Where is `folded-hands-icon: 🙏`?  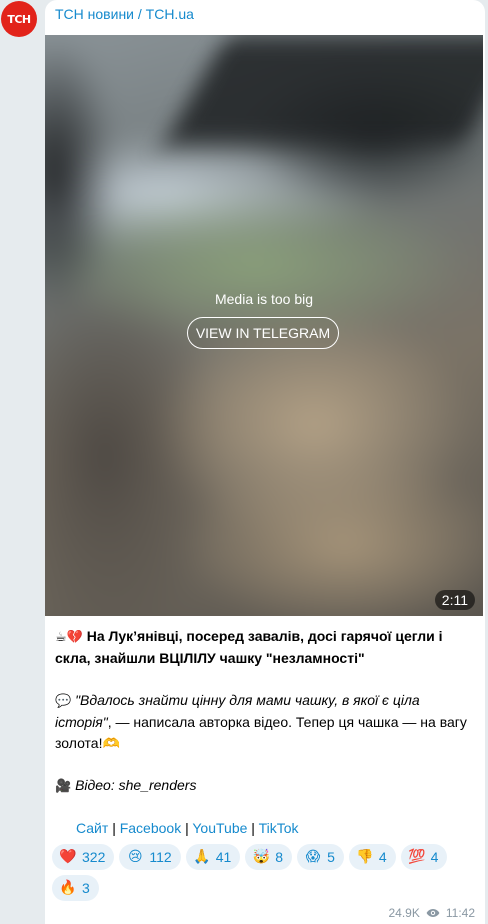 folded-hands-icon: 🙏 is located at coordinates (201, 857).